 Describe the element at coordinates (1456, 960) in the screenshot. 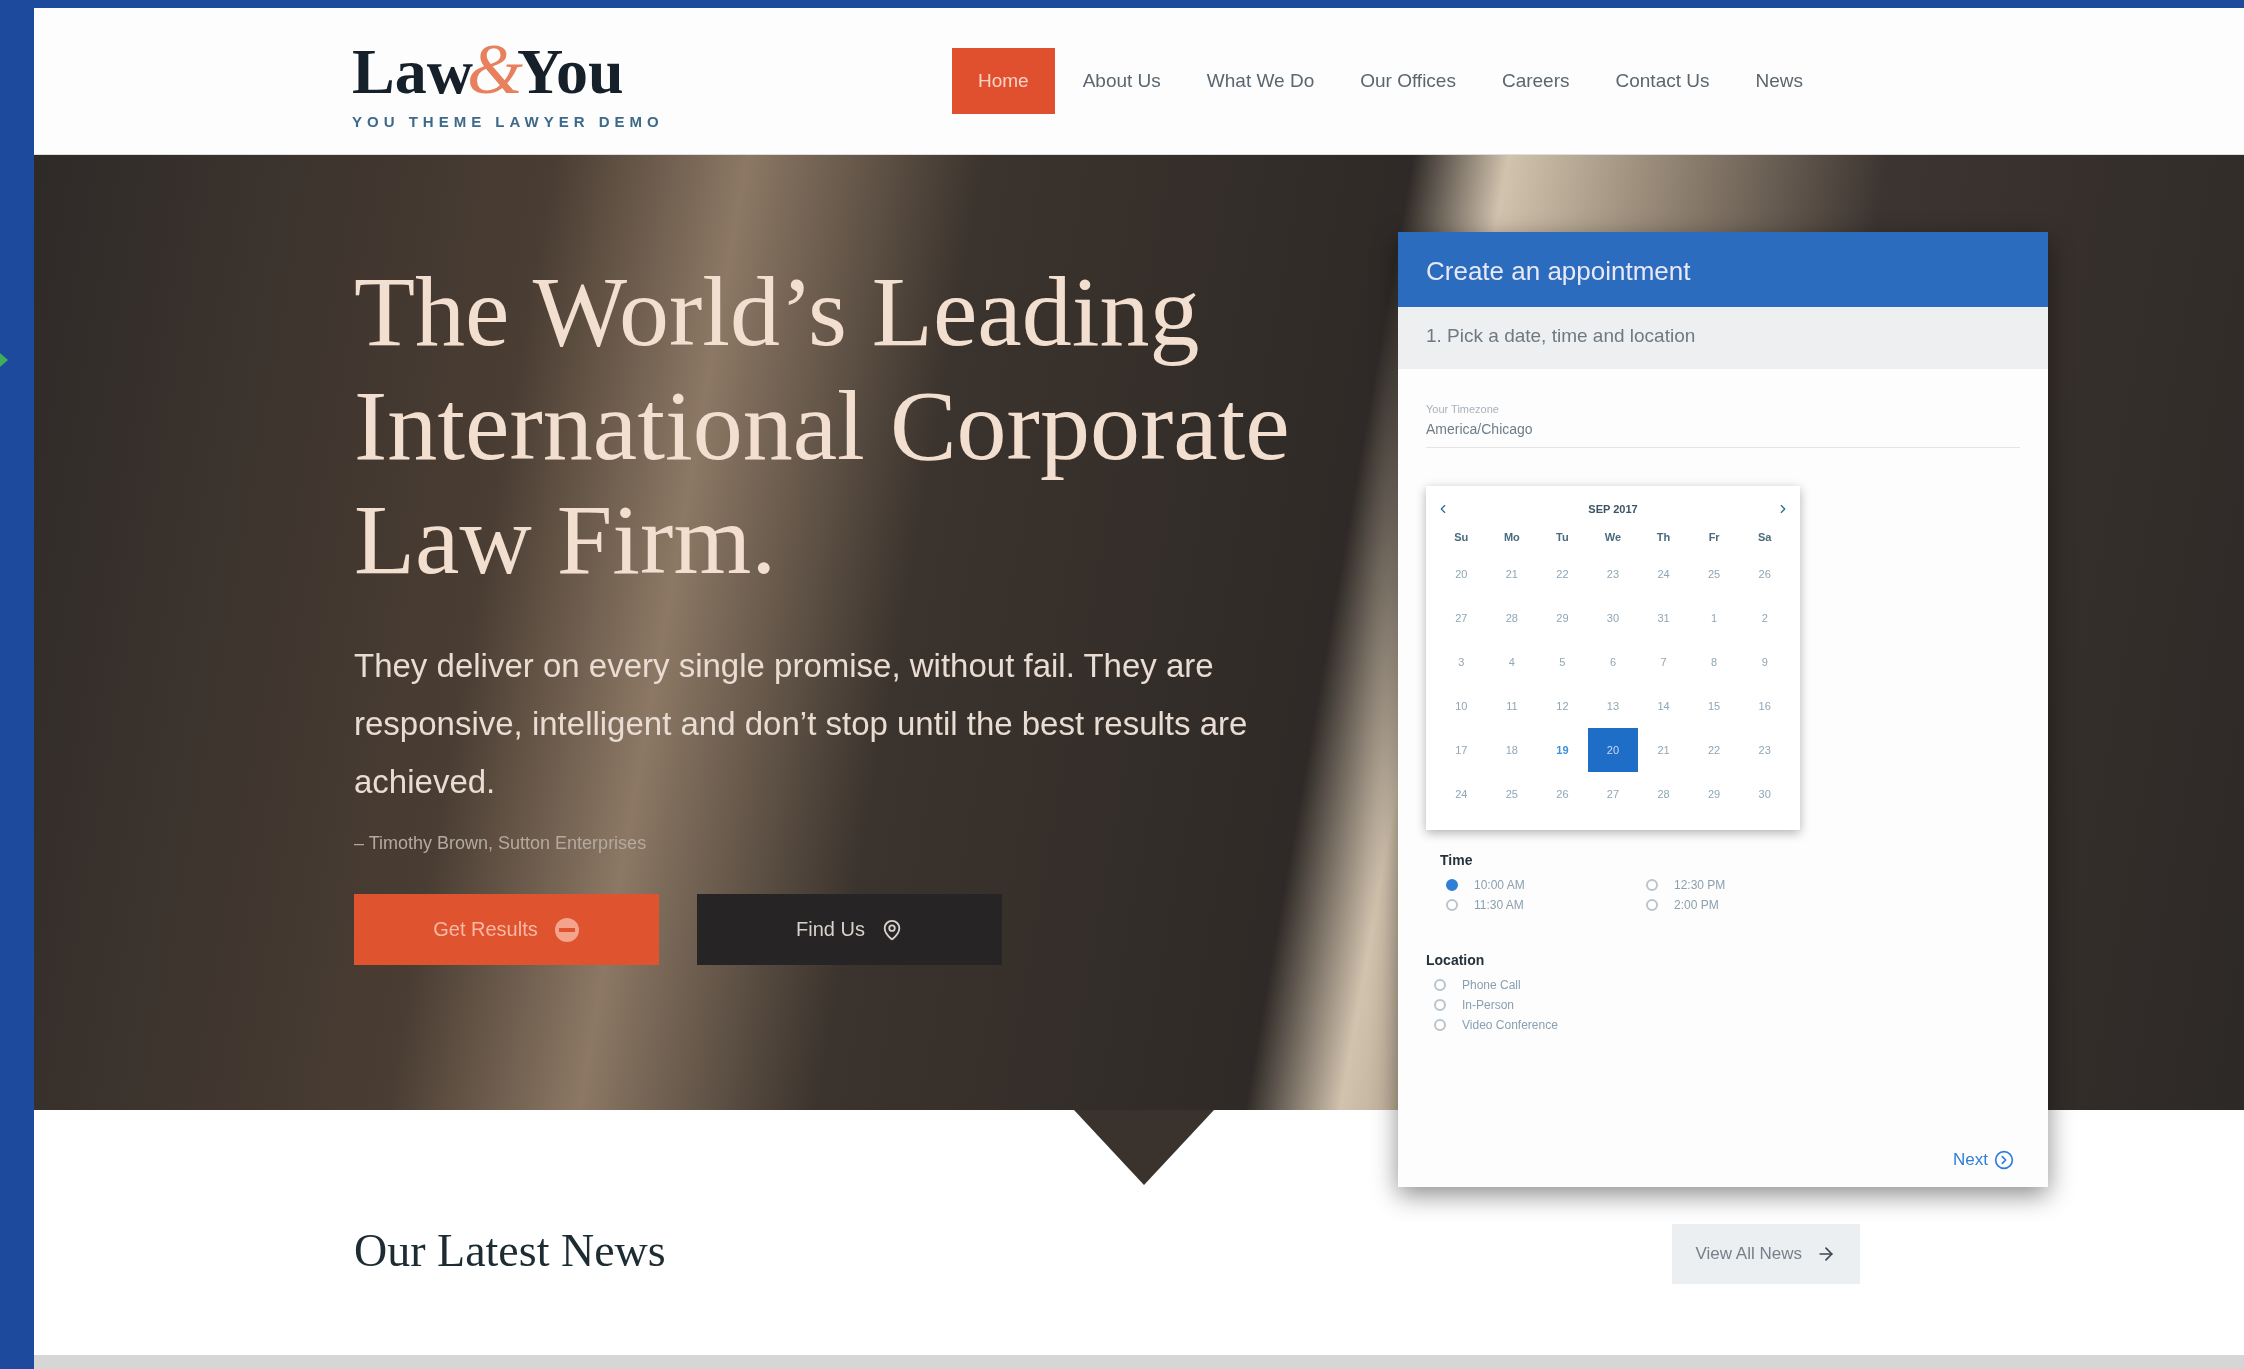

I see `location-label: Location` at that location.